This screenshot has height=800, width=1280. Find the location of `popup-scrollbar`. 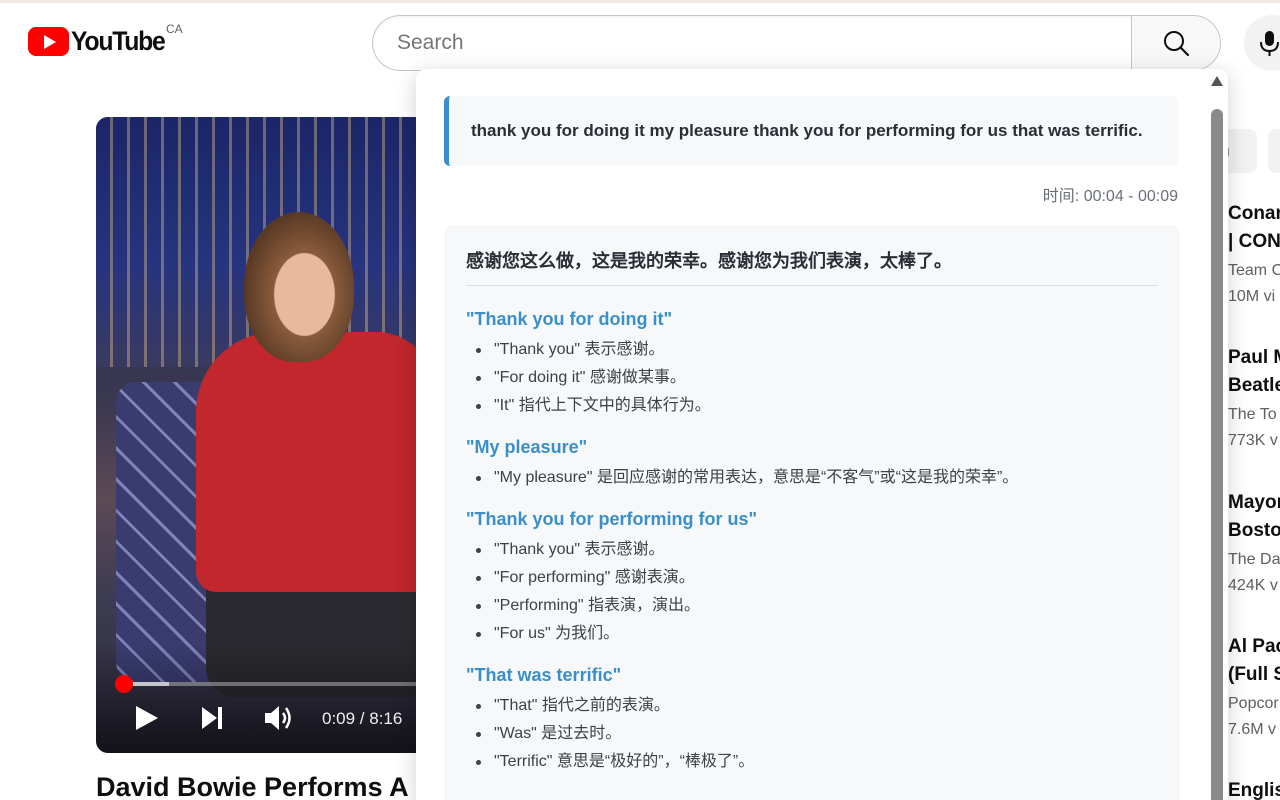

popup-scrollbar is located at coordinates (1217, 438).